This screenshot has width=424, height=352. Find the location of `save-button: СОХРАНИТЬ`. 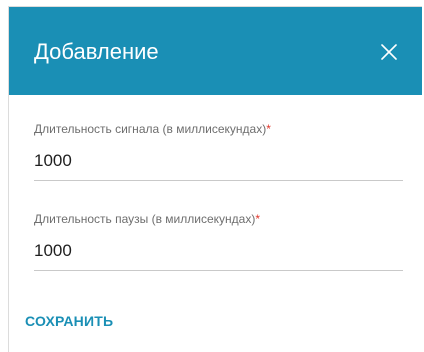

save-button: СОХРАНИТЬ is located at coordinates (69, 321).